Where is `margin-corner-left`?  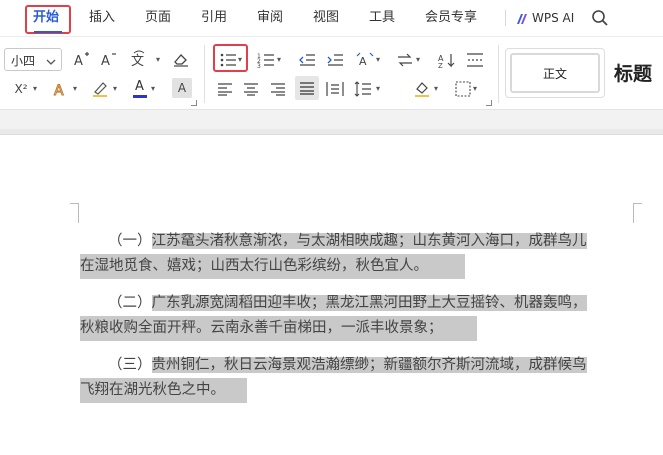 margin-corner-left is located at coordinates (74, 213).